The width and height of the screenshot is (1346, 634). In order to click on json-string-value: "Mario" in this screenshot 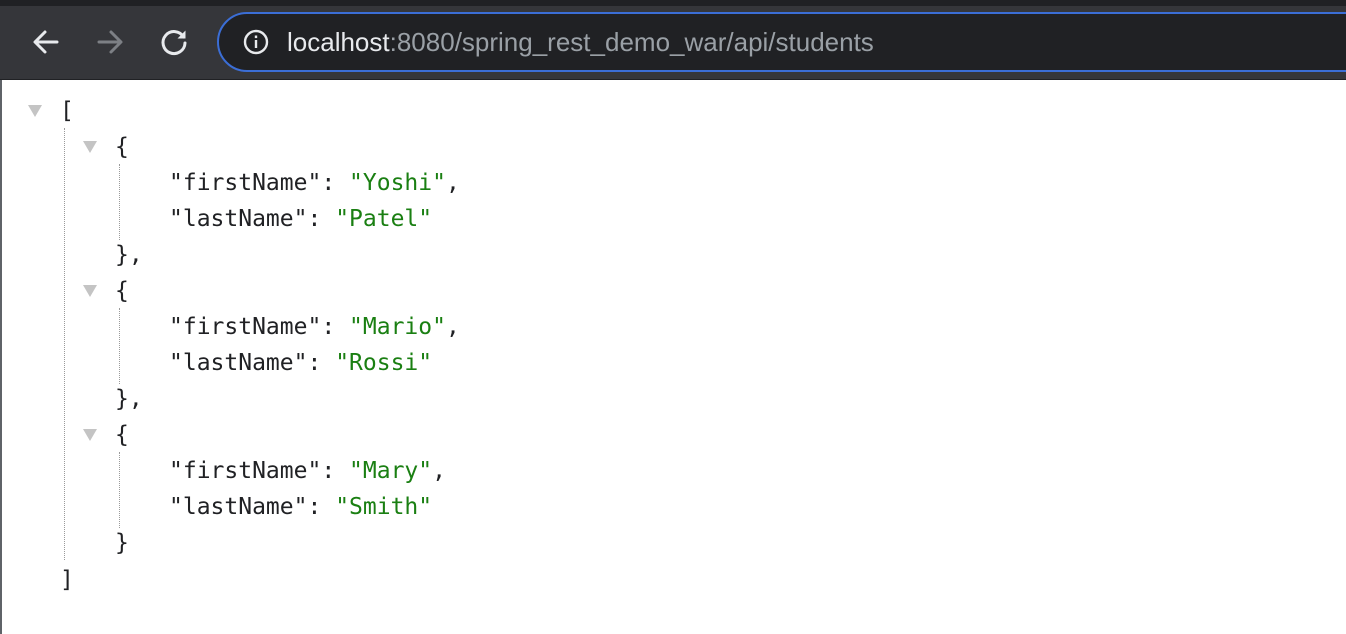, I will do `click(397, 327)`.